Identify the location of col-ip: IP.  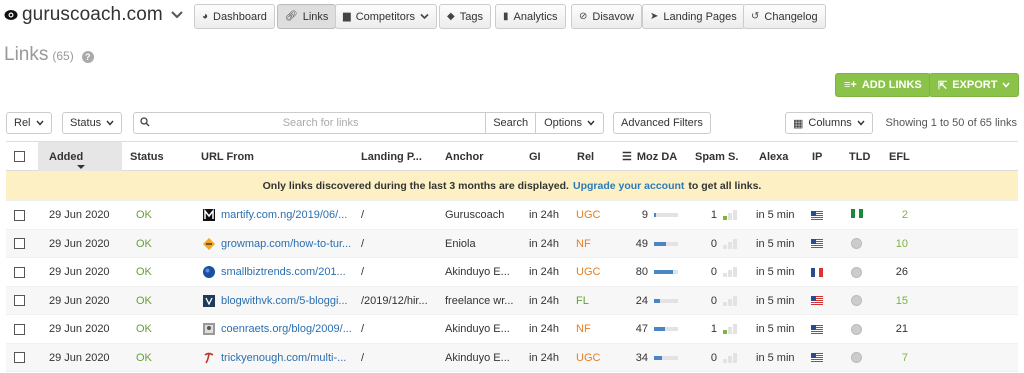
(817, 156).